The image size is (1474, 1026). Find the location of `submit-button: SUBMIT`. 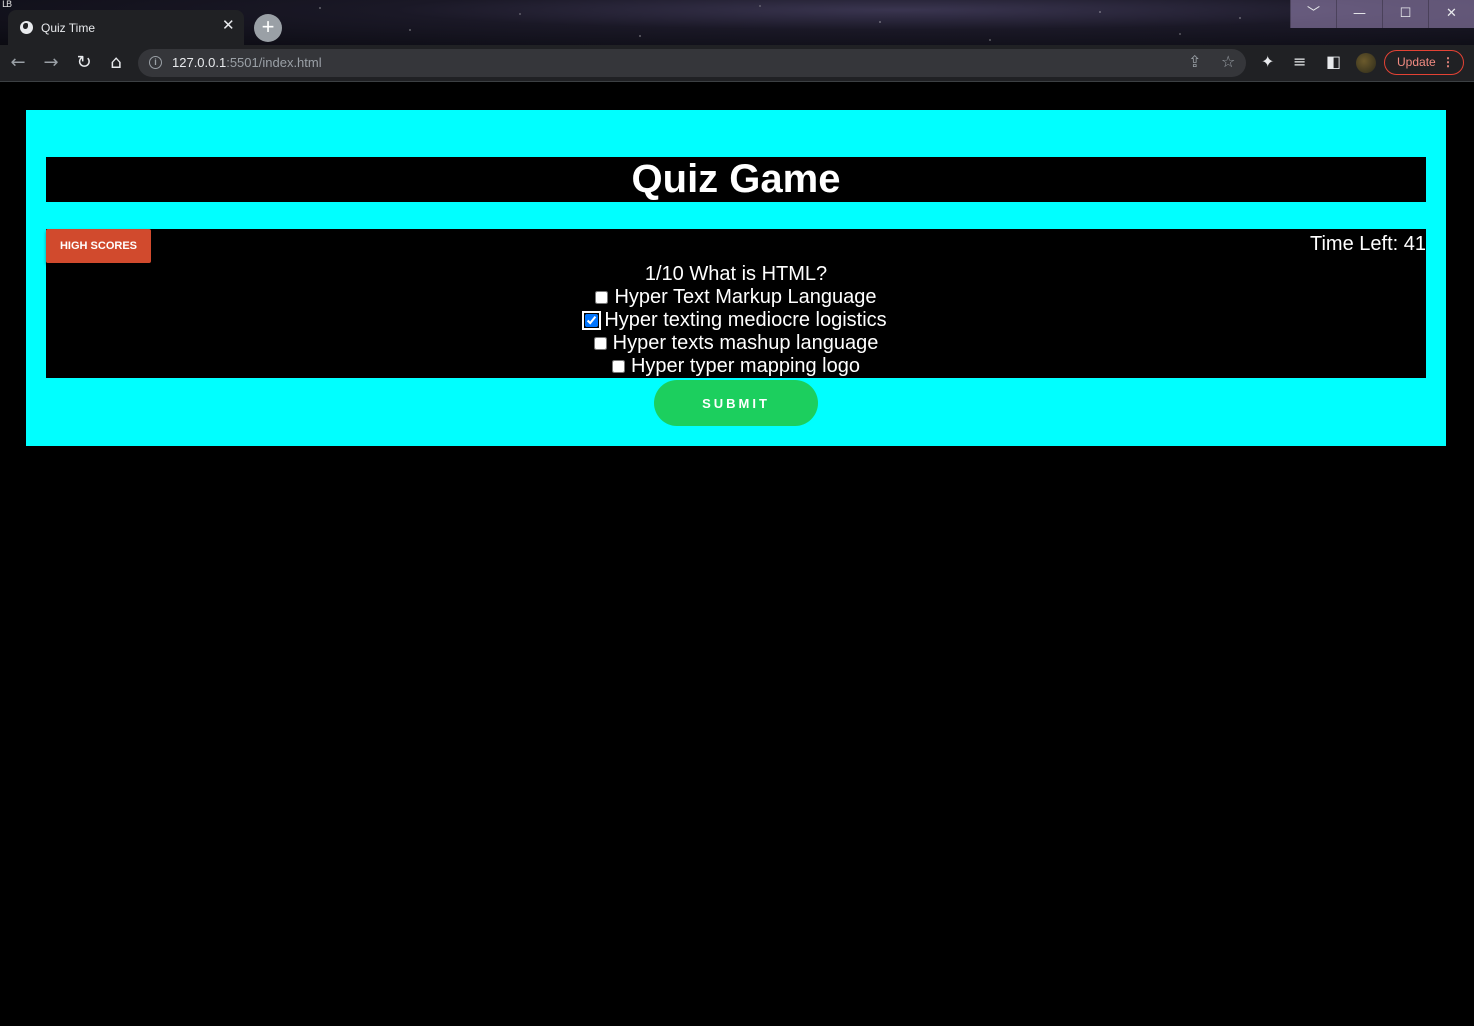

submit-button: SUBMIT is located at coordinates (736, 403).